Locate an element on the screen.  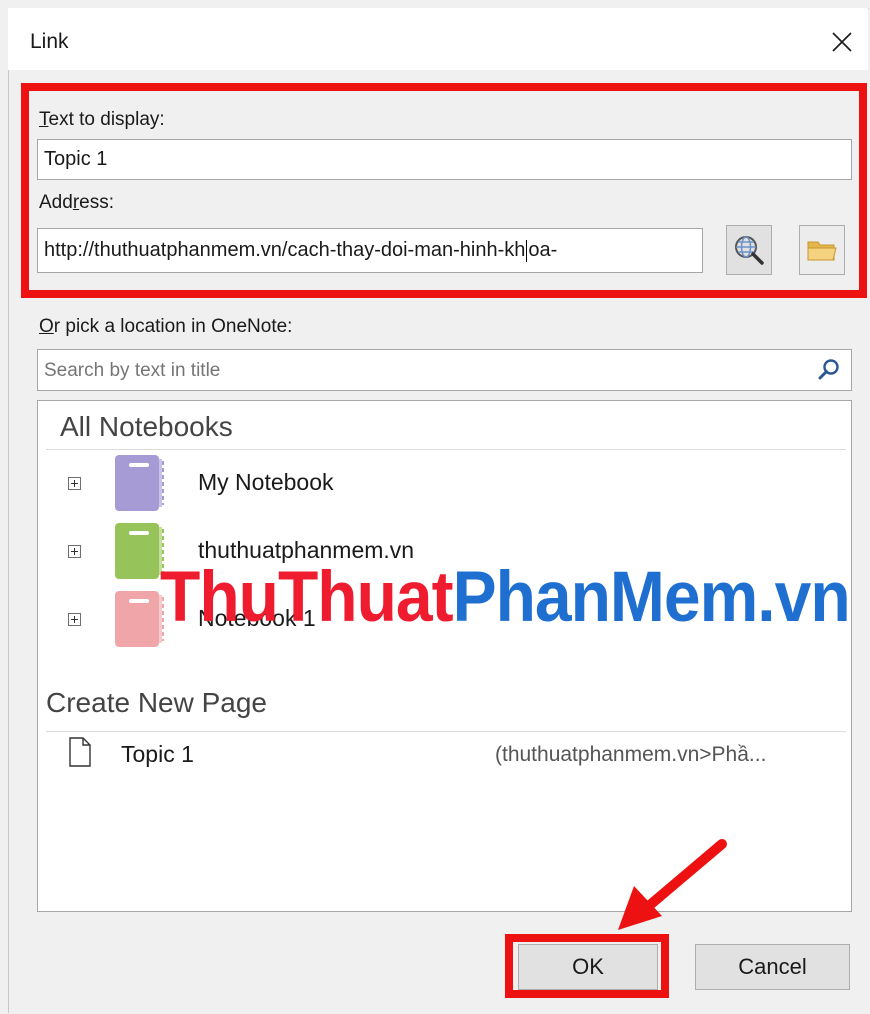
pointer-arrow-icon is located at coordinates (672, 884).